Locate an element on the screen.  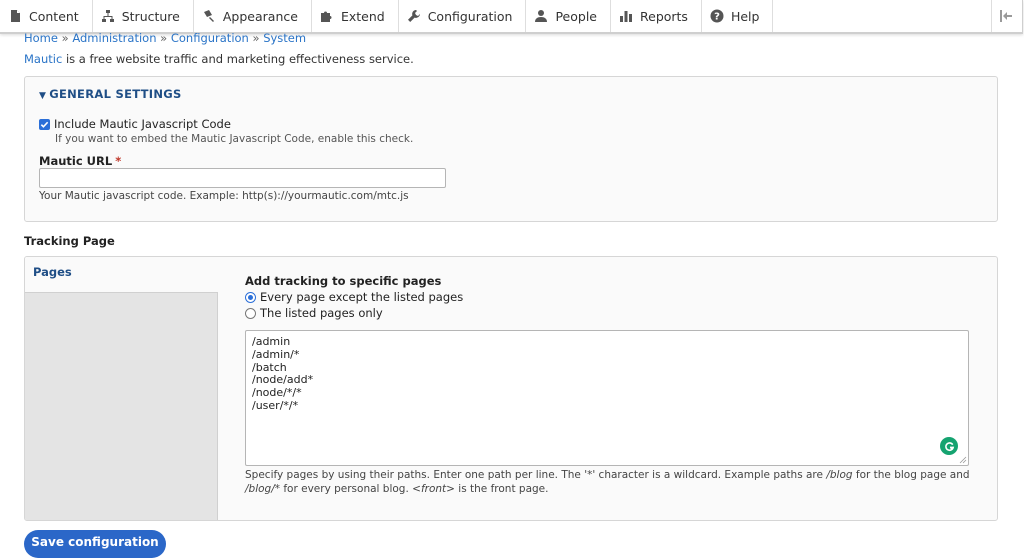
radio-label: Every page except the listed pages is located at coordinates (361, 297).